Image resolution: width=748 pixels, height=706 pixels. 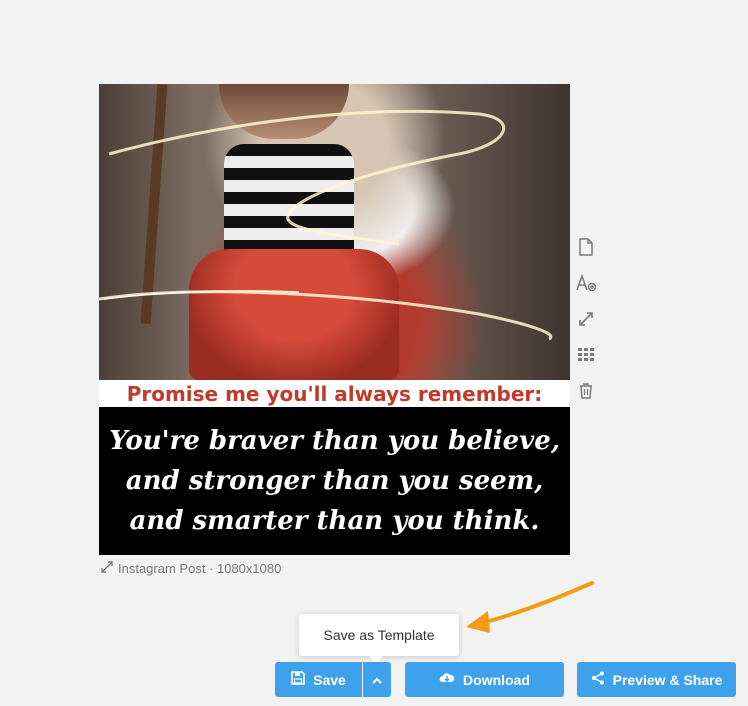 What do you see at coordinates (107, 568) in the screenshot?
I see `expand-icon` at bounding box center [107, 568].